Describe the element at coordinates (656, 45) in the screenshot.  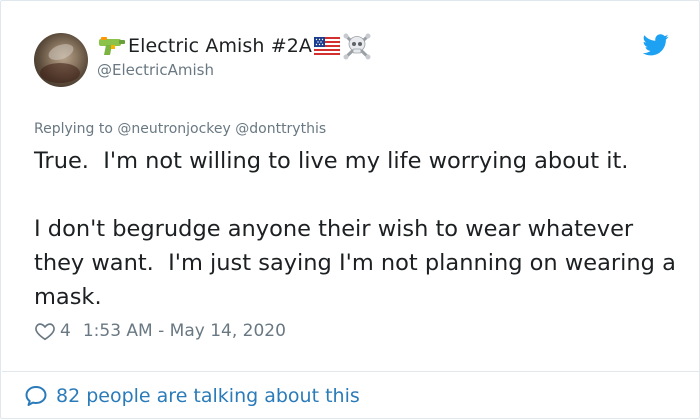
I see `twitter-bird-icon` at that location.